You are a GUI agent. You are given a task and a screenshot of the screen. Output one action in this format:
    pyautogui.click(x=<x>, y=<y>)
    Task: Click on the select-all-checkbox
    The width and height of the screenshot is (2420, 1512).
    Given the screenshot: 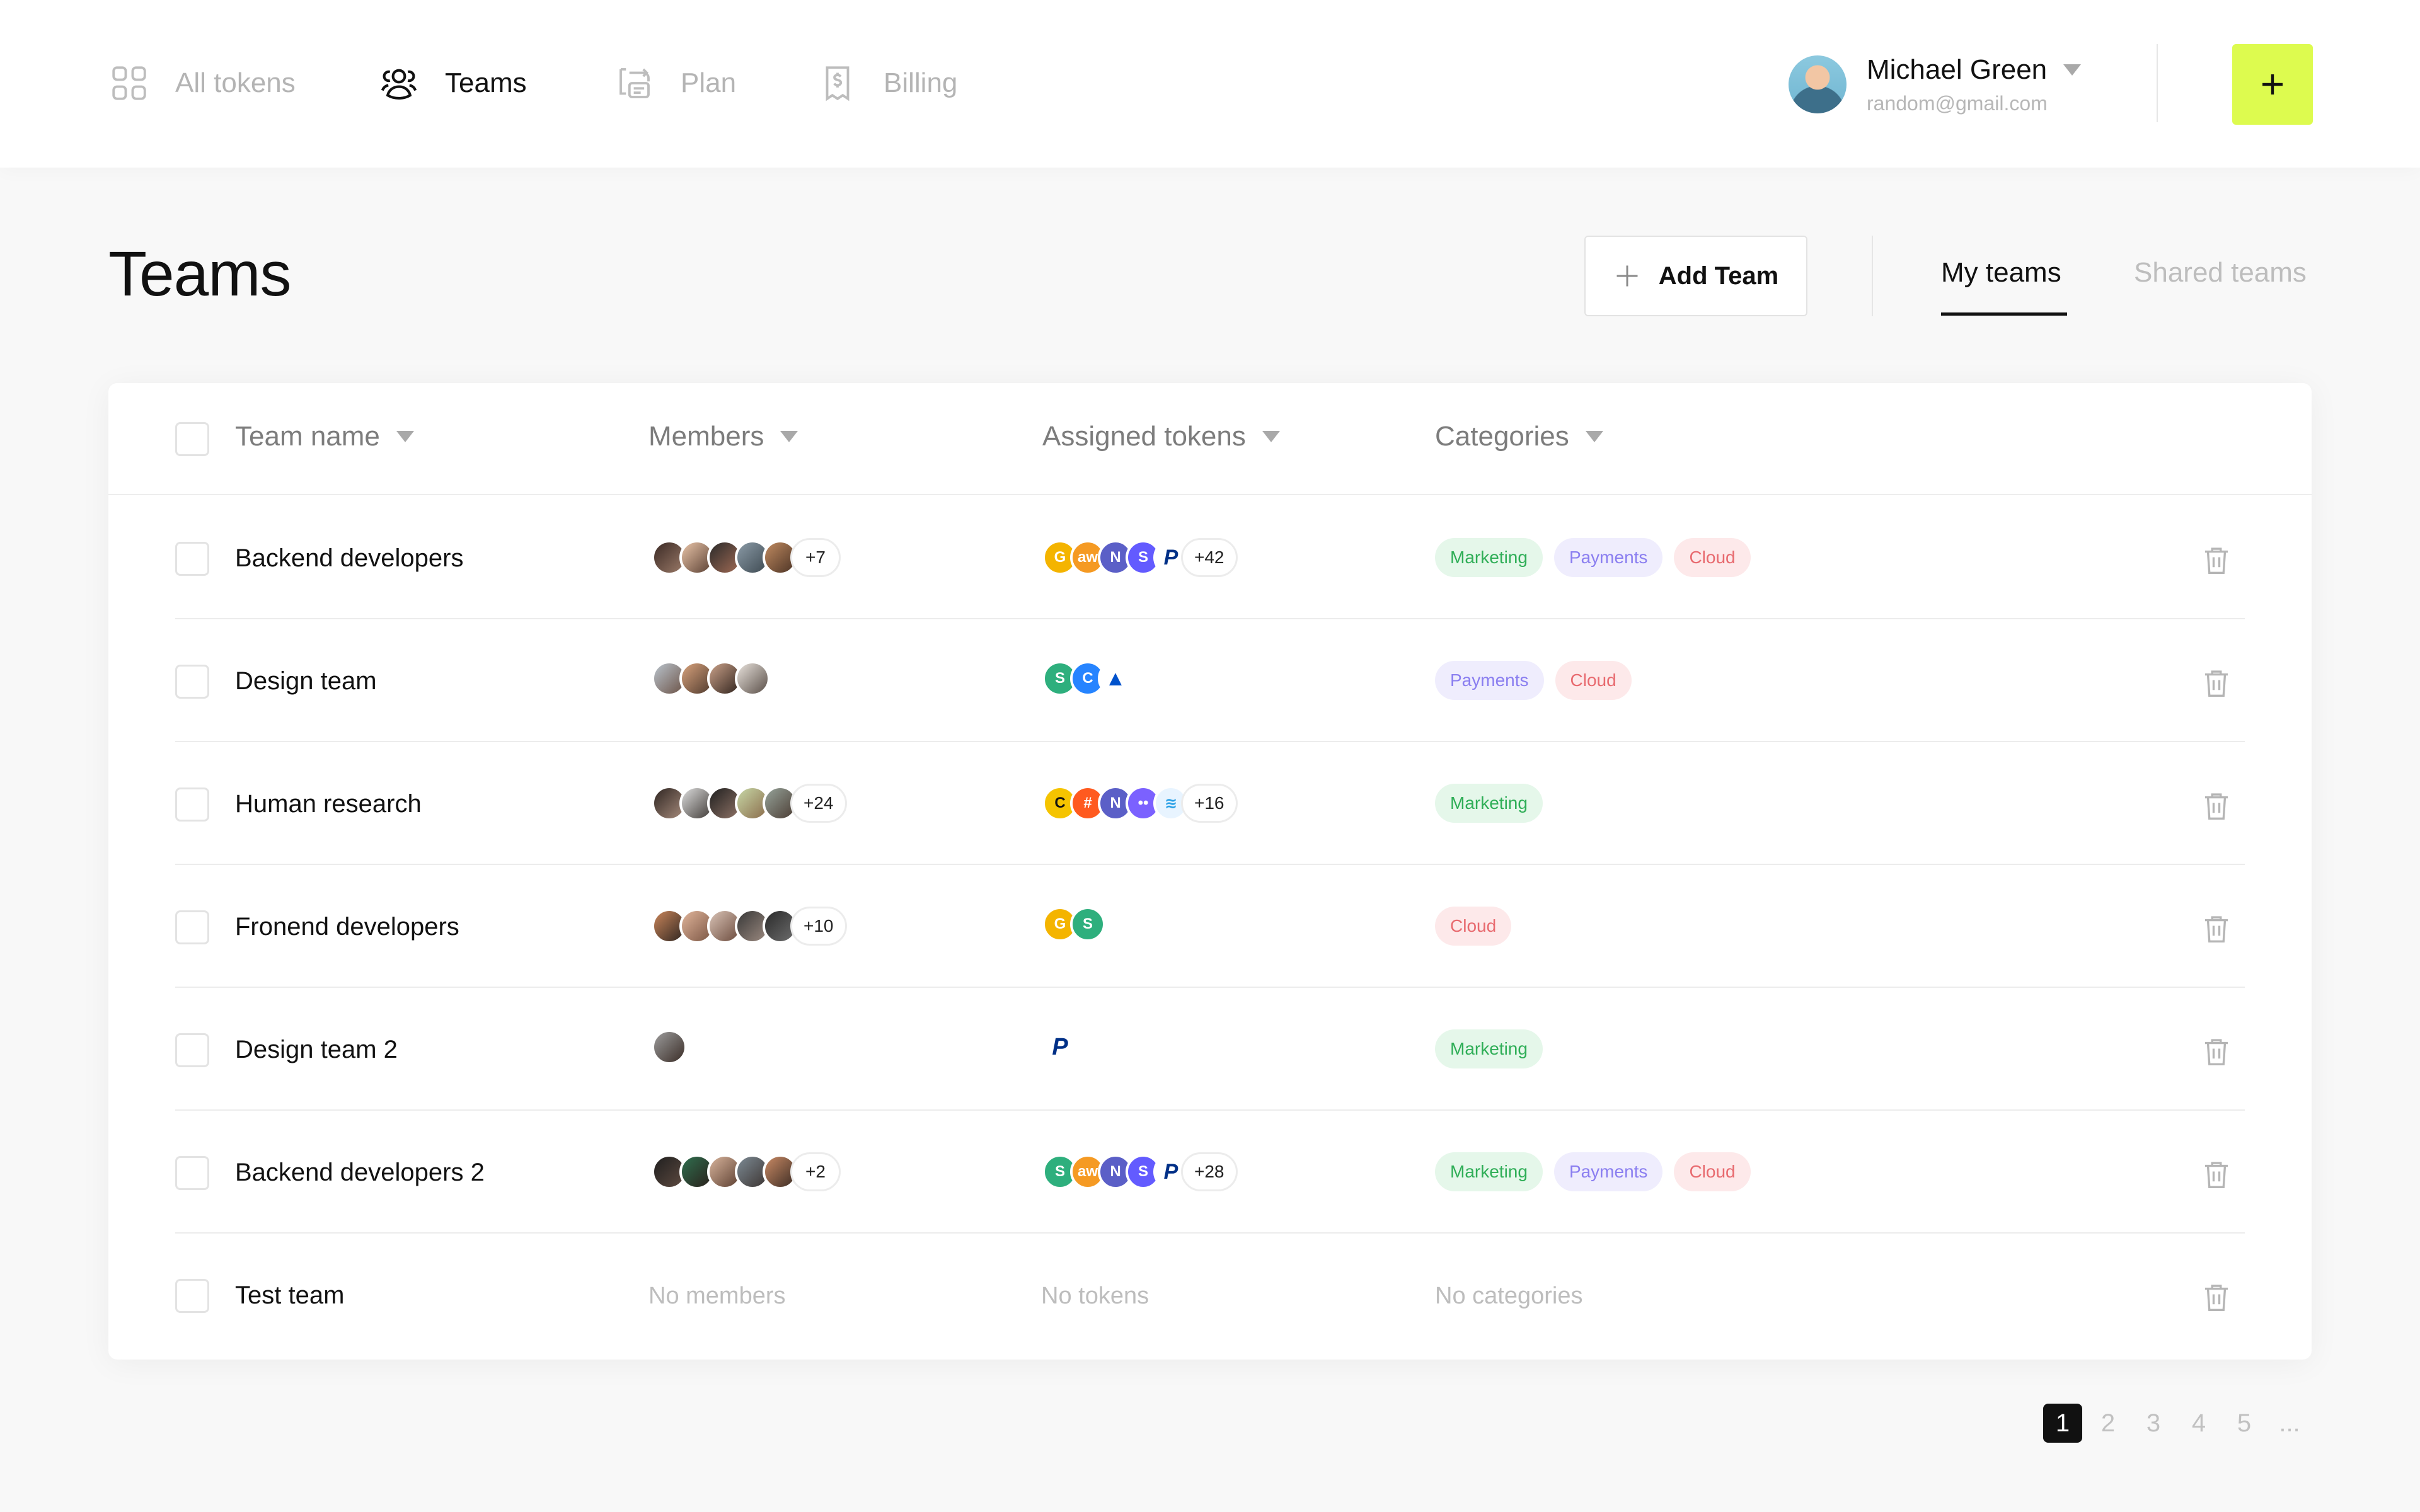 What is the action you would take?
    pyautogui.click(x=192, y=439)
    